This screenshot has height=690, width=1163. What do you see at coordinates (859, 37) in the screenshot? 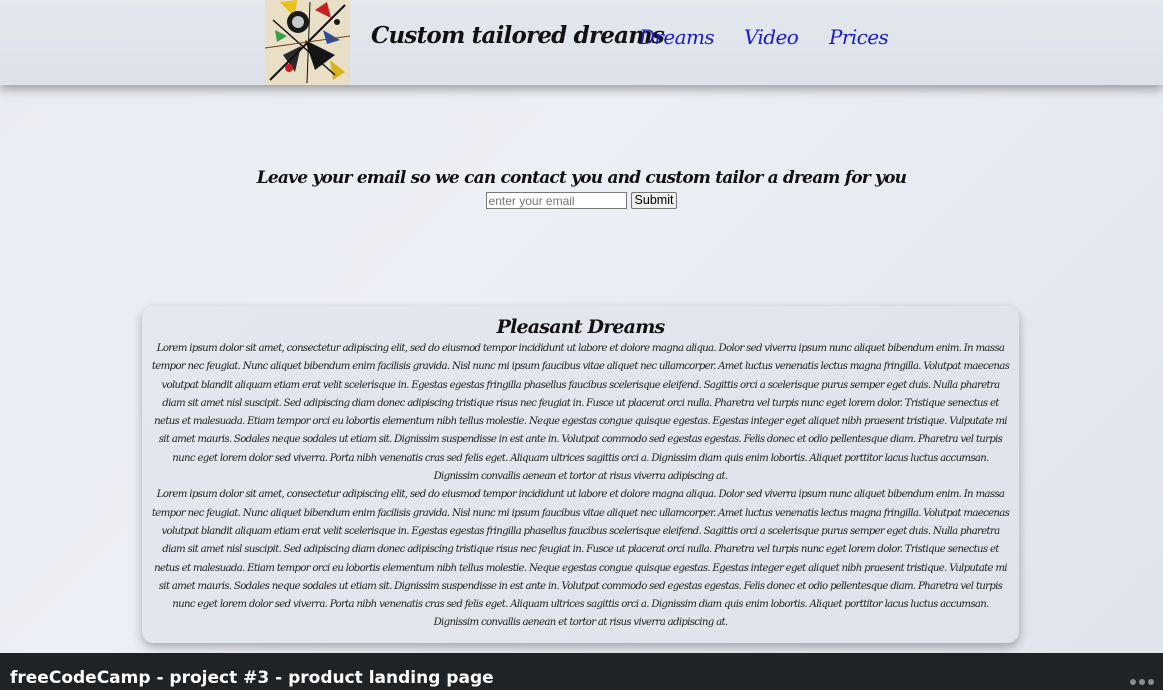
I see `nav-link-prices: Prices` at bounding box center [859, 37].